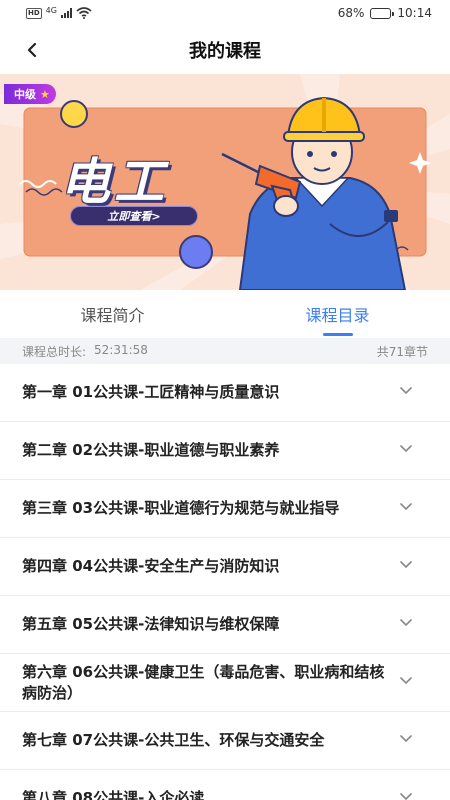 The height and width of the screenshot is (800, 450). What do you see at coordinates (113, 794) in the screenshot?
I see `chapter-title: 第八章 08公共课-入企必读` at bounding box center [113, 794].